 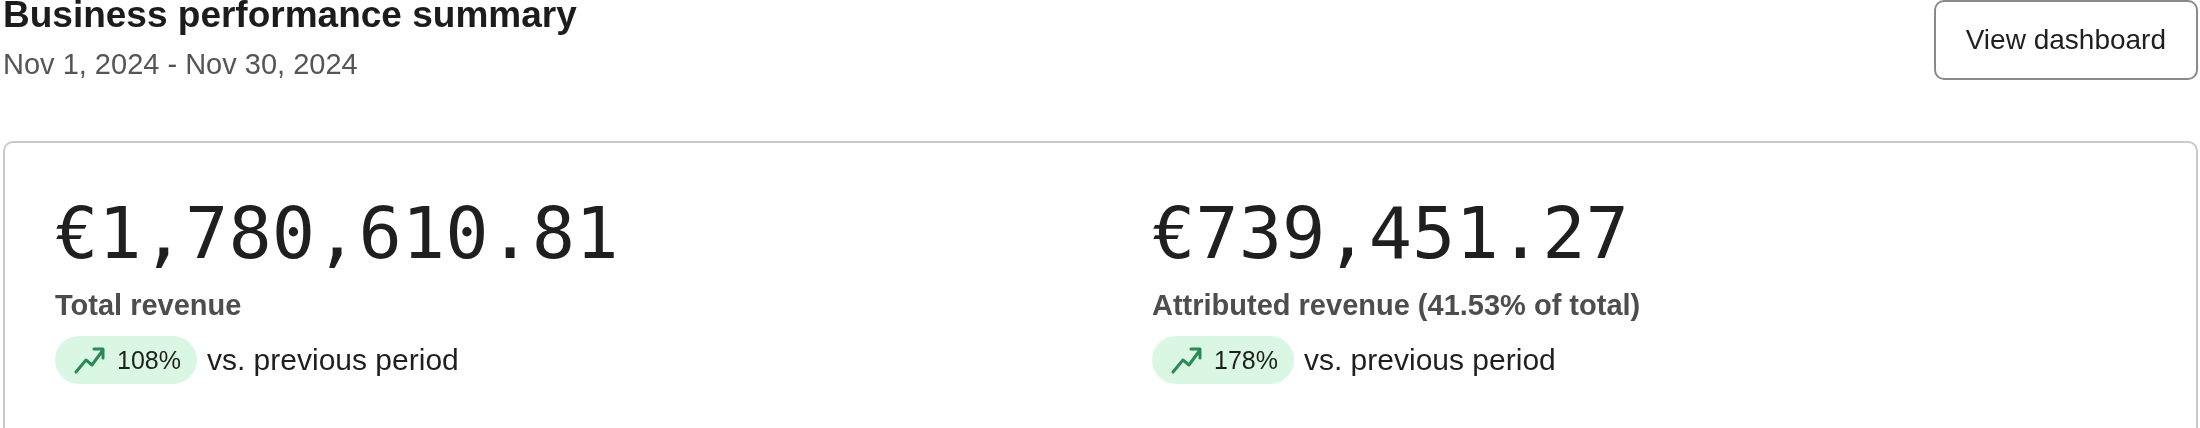 What do you see at coordinates (1390, 233) in the screenshot?
I see `metric-value: €739,451.27` at bounding box center [1390, 233].